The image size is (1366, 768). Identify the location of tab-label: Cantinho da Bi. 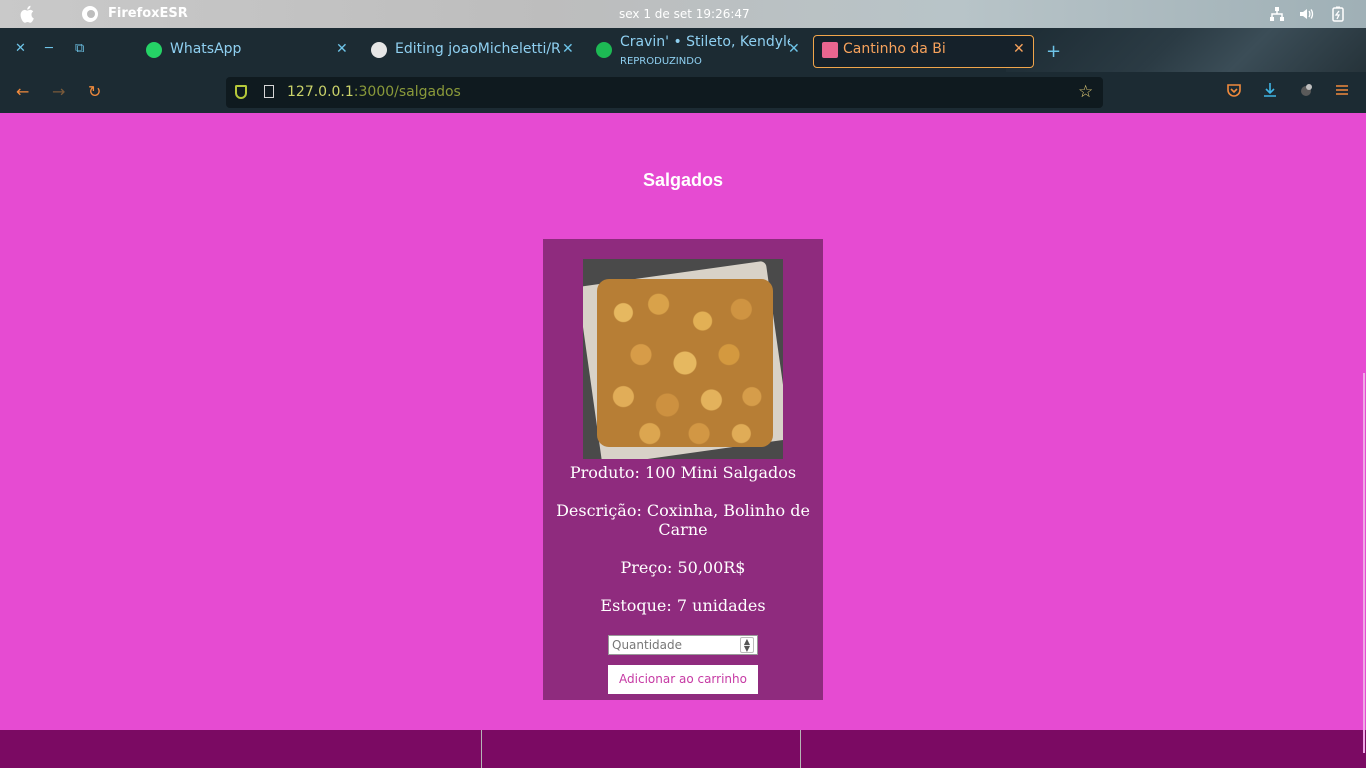
(894, 49).